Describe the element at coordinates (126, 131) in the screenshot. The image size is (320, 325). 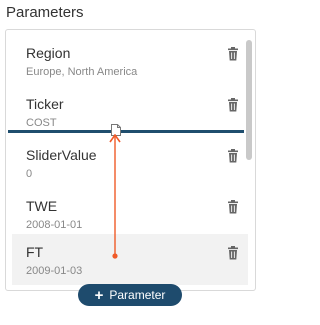
I see `drop-indicator-line` at that location.